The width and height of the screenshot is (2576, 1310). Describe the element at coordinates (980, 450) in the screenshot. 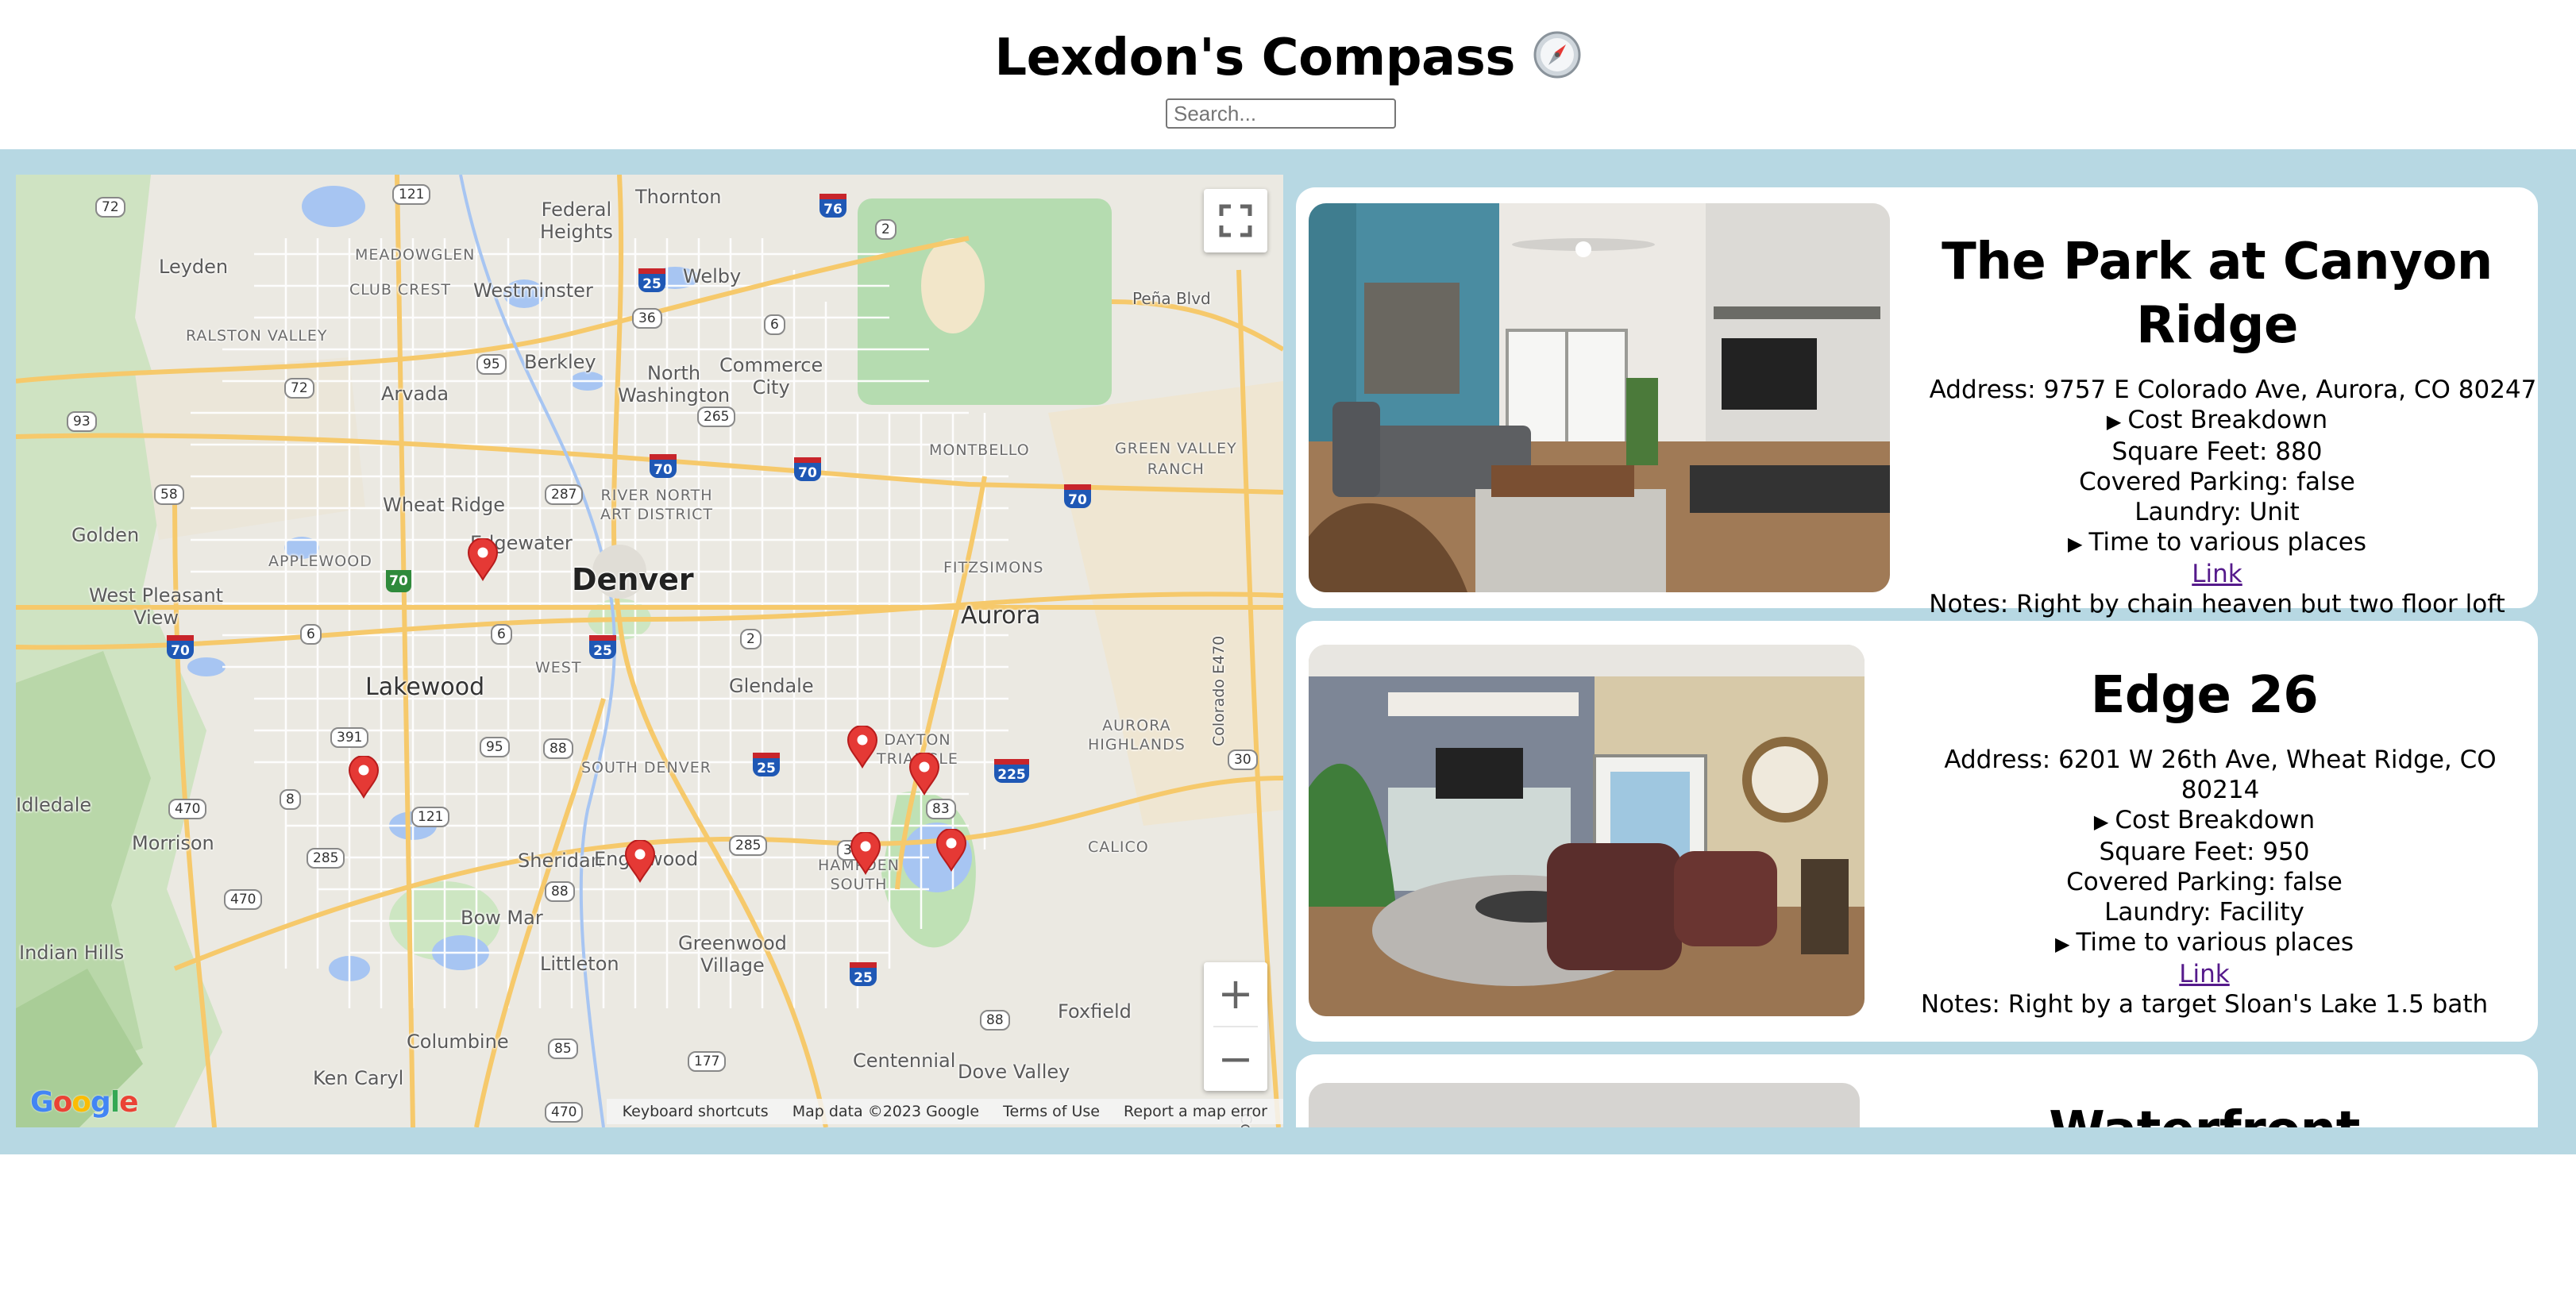

I see `map-label-montbello: MONTBELLO` at that location.